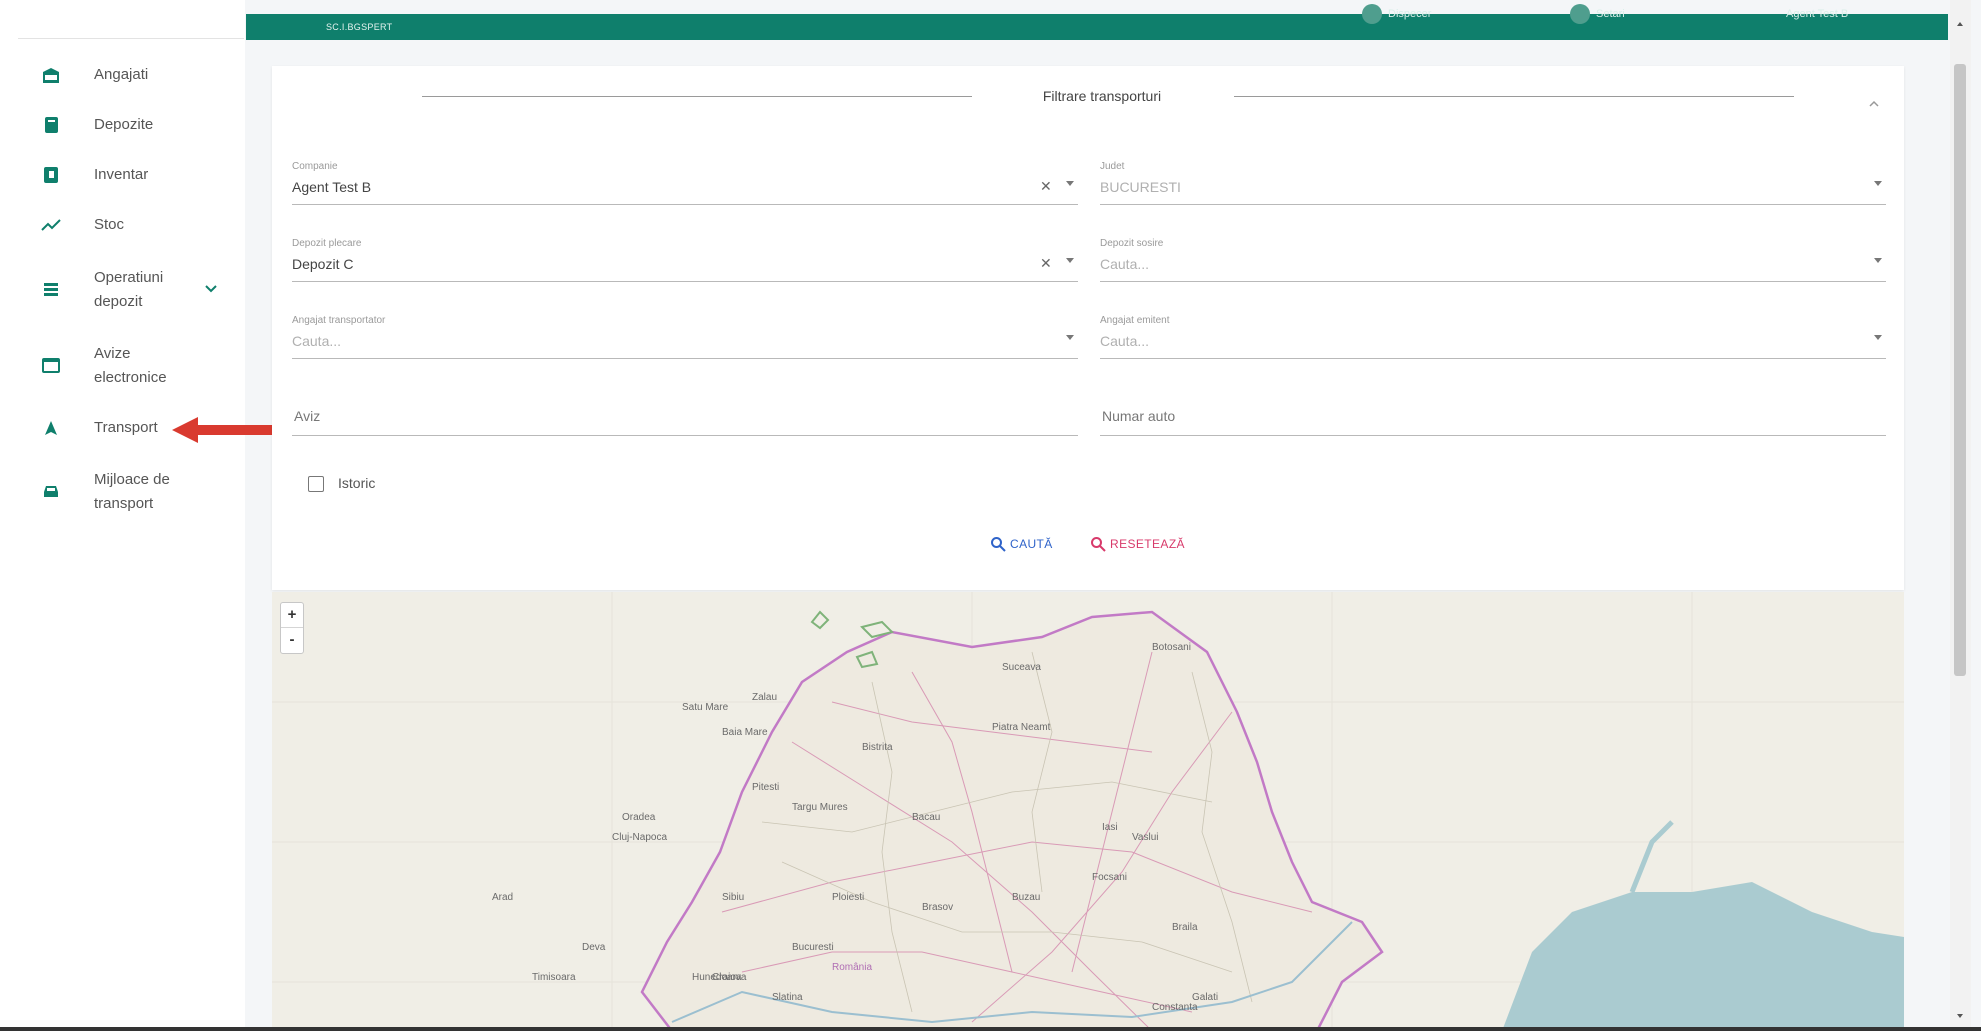 The width and height of the screenshot is (1981, 1031). I want to click on header-item-setari: Setari, so click(1610, 14).